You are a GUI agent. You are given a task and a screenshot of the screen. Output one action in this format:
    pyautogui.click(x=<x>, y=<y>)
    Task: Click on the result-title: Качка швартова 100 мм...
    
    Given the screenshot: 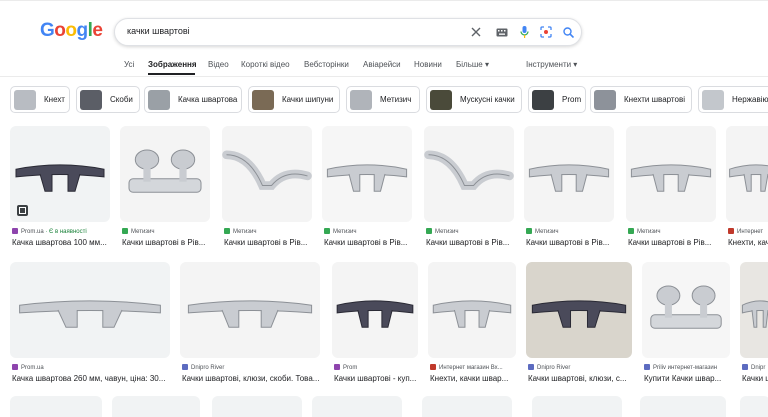 What is the action you would take?
    pyautogui.click(x=62, y=242)
    